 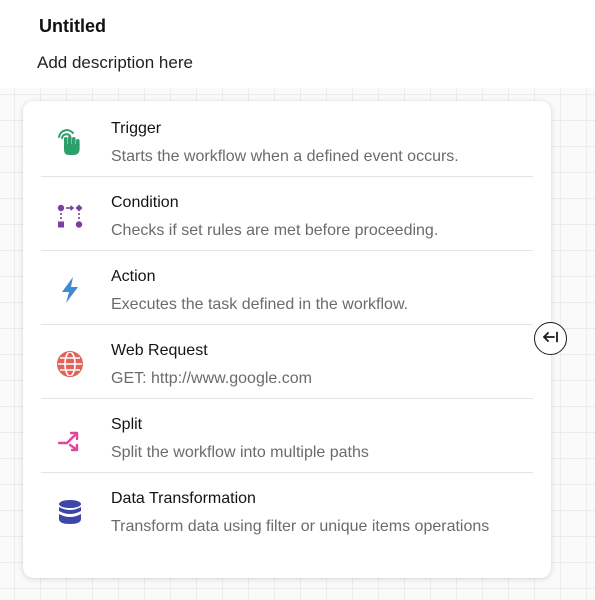 What do you see at coordinates (183, 498) in the screenshot?
I see `menu-item-title: Data Transformation` at bounding box center [183, 498].